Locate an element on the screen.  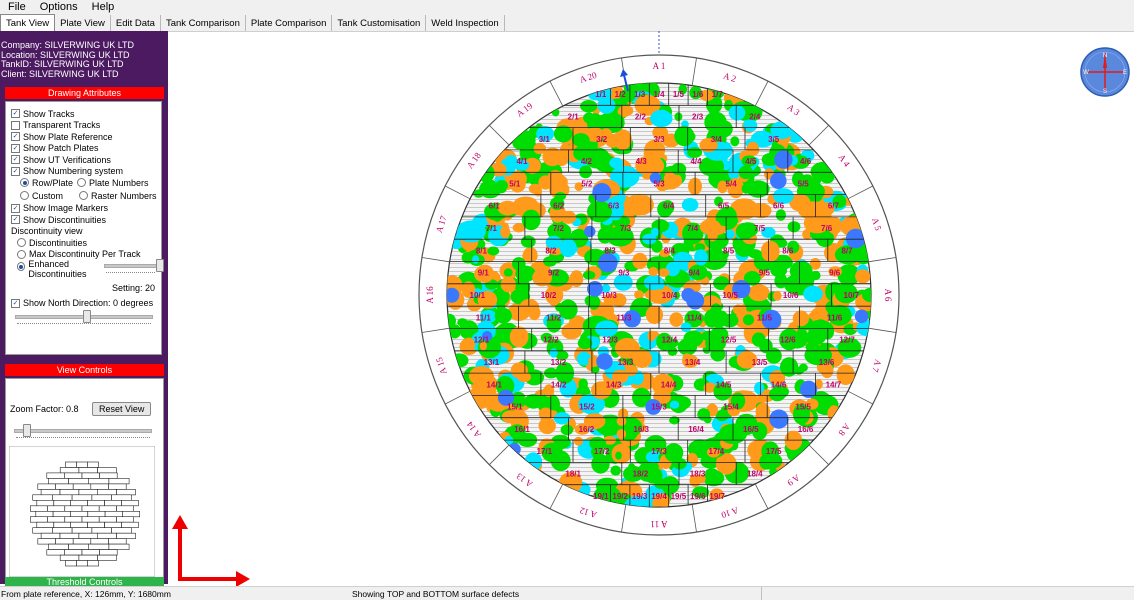
custom-radio is located at coordinates (24, 195).